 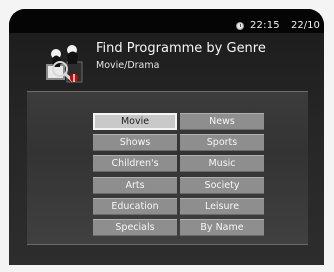 I want to click on genre-education-button: Education, so click(x=135, y=206).